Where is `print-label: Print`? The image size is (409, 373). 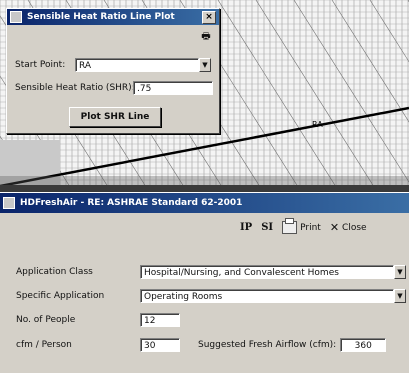 print-label: Print is located at coordinates (310, 227).